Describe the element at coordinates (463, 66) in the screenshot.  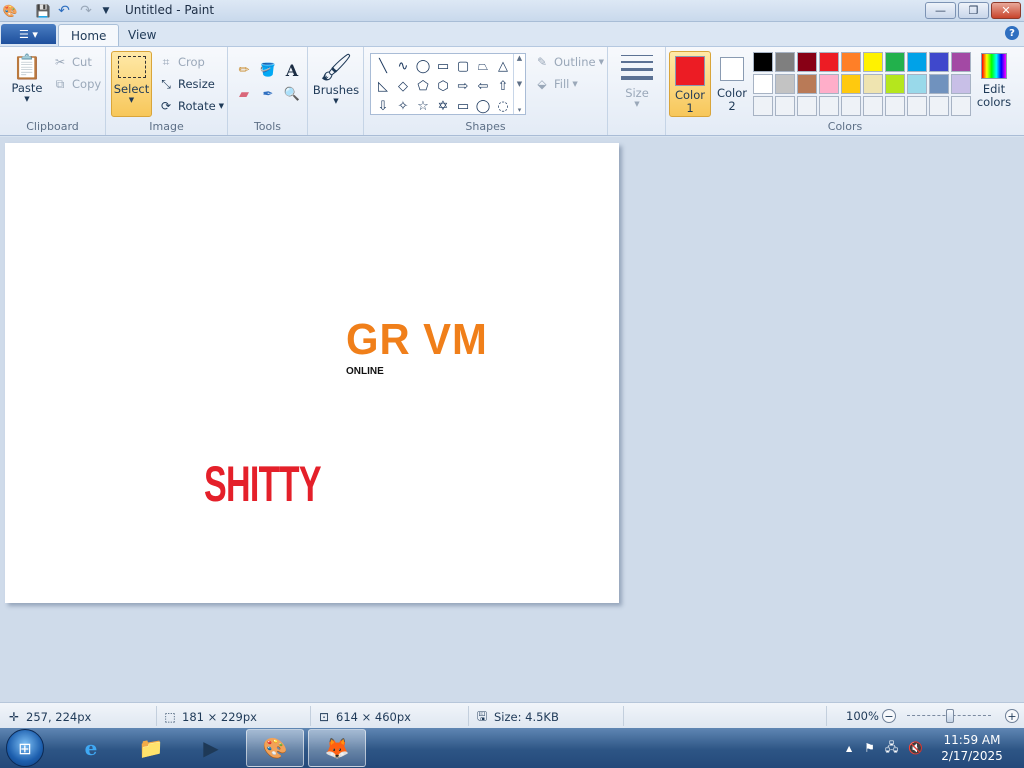
I see `rounded-rectangle-shape-icon: ▢` at that location.